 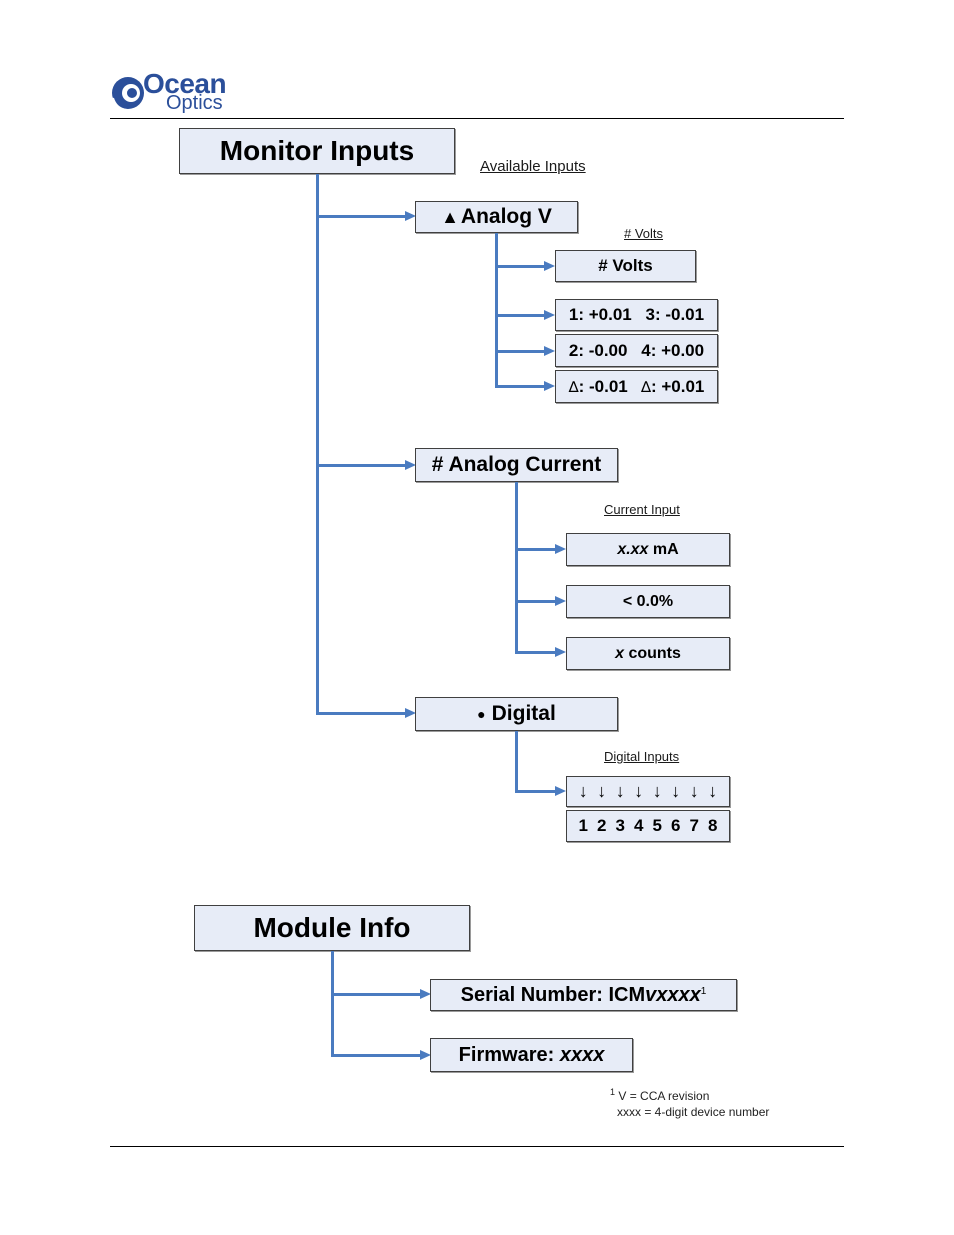 I want to click on connector-to-counts, so click(x=535, y=652).